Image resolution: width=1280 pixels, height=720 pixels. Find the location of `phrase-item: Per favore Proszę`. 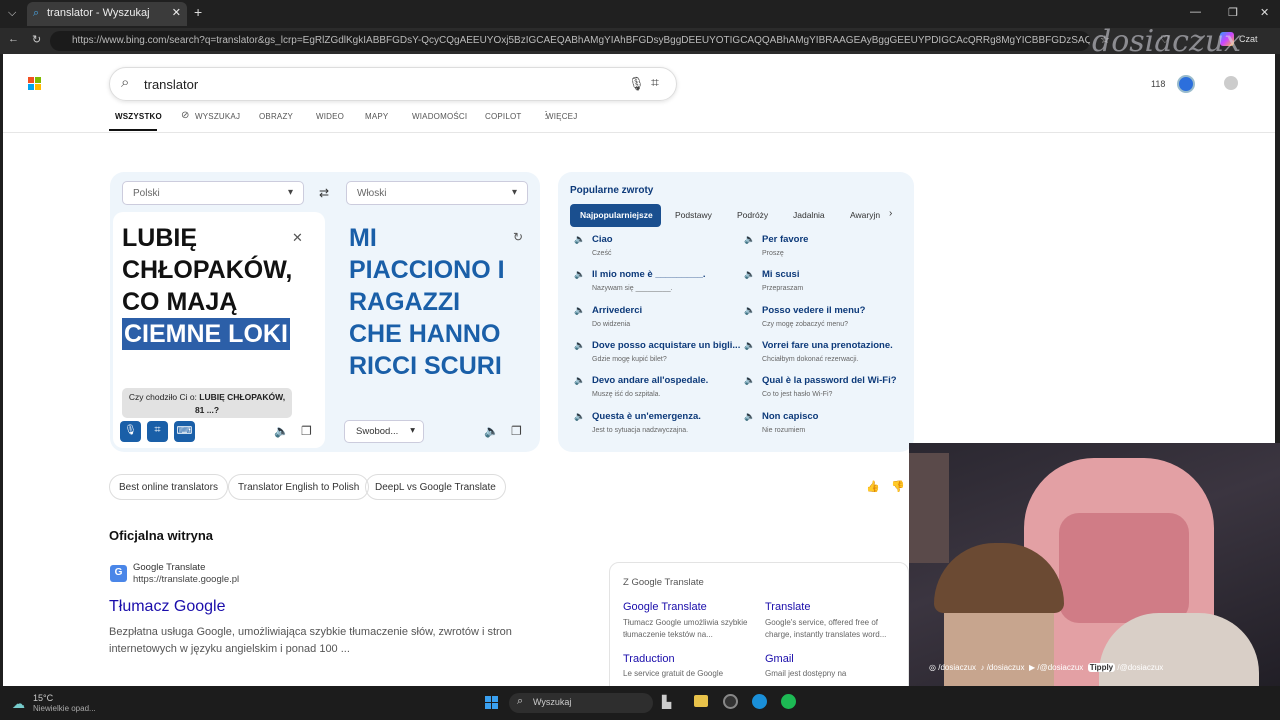

phrase-item: Per favore Proszę is located at coordinates (837, 245).